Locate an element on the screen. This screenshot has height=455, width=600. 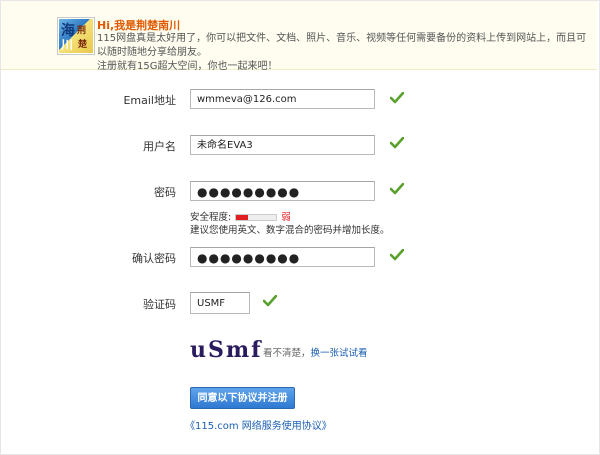
avatar-image: 海 川 荆 楚 is located at coordinates (76, 36).